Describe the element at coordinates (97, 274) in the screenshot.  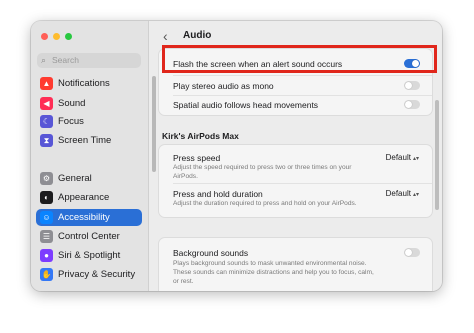
I see `sidebar-item-label: Privacy & Security` at that location.